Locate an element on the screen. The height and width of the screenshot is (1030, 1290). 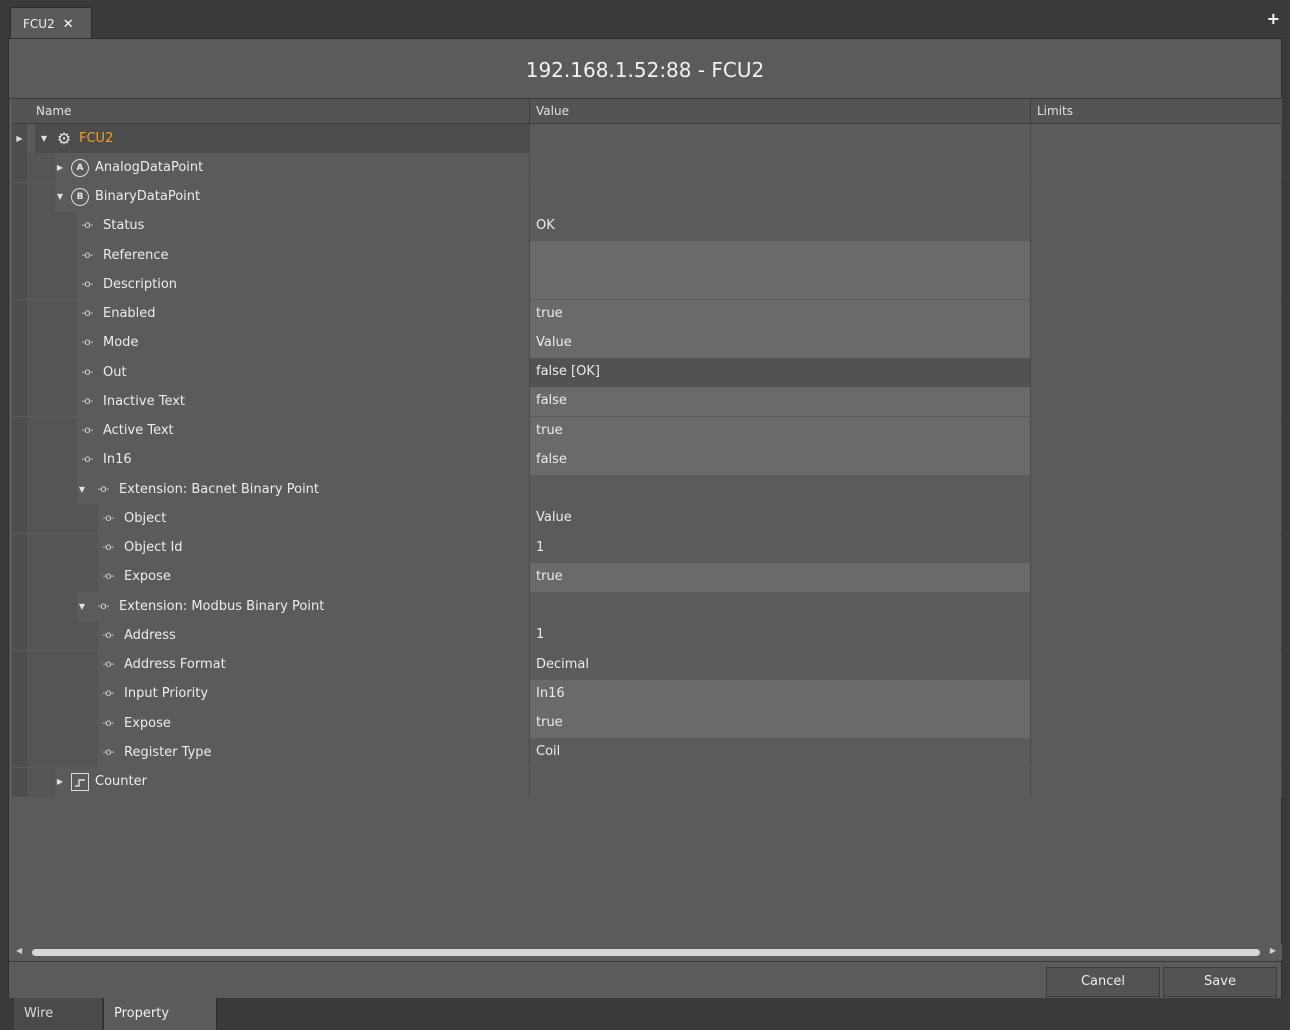
table-header: Name Value Limits is located at coordinates (647, 111).